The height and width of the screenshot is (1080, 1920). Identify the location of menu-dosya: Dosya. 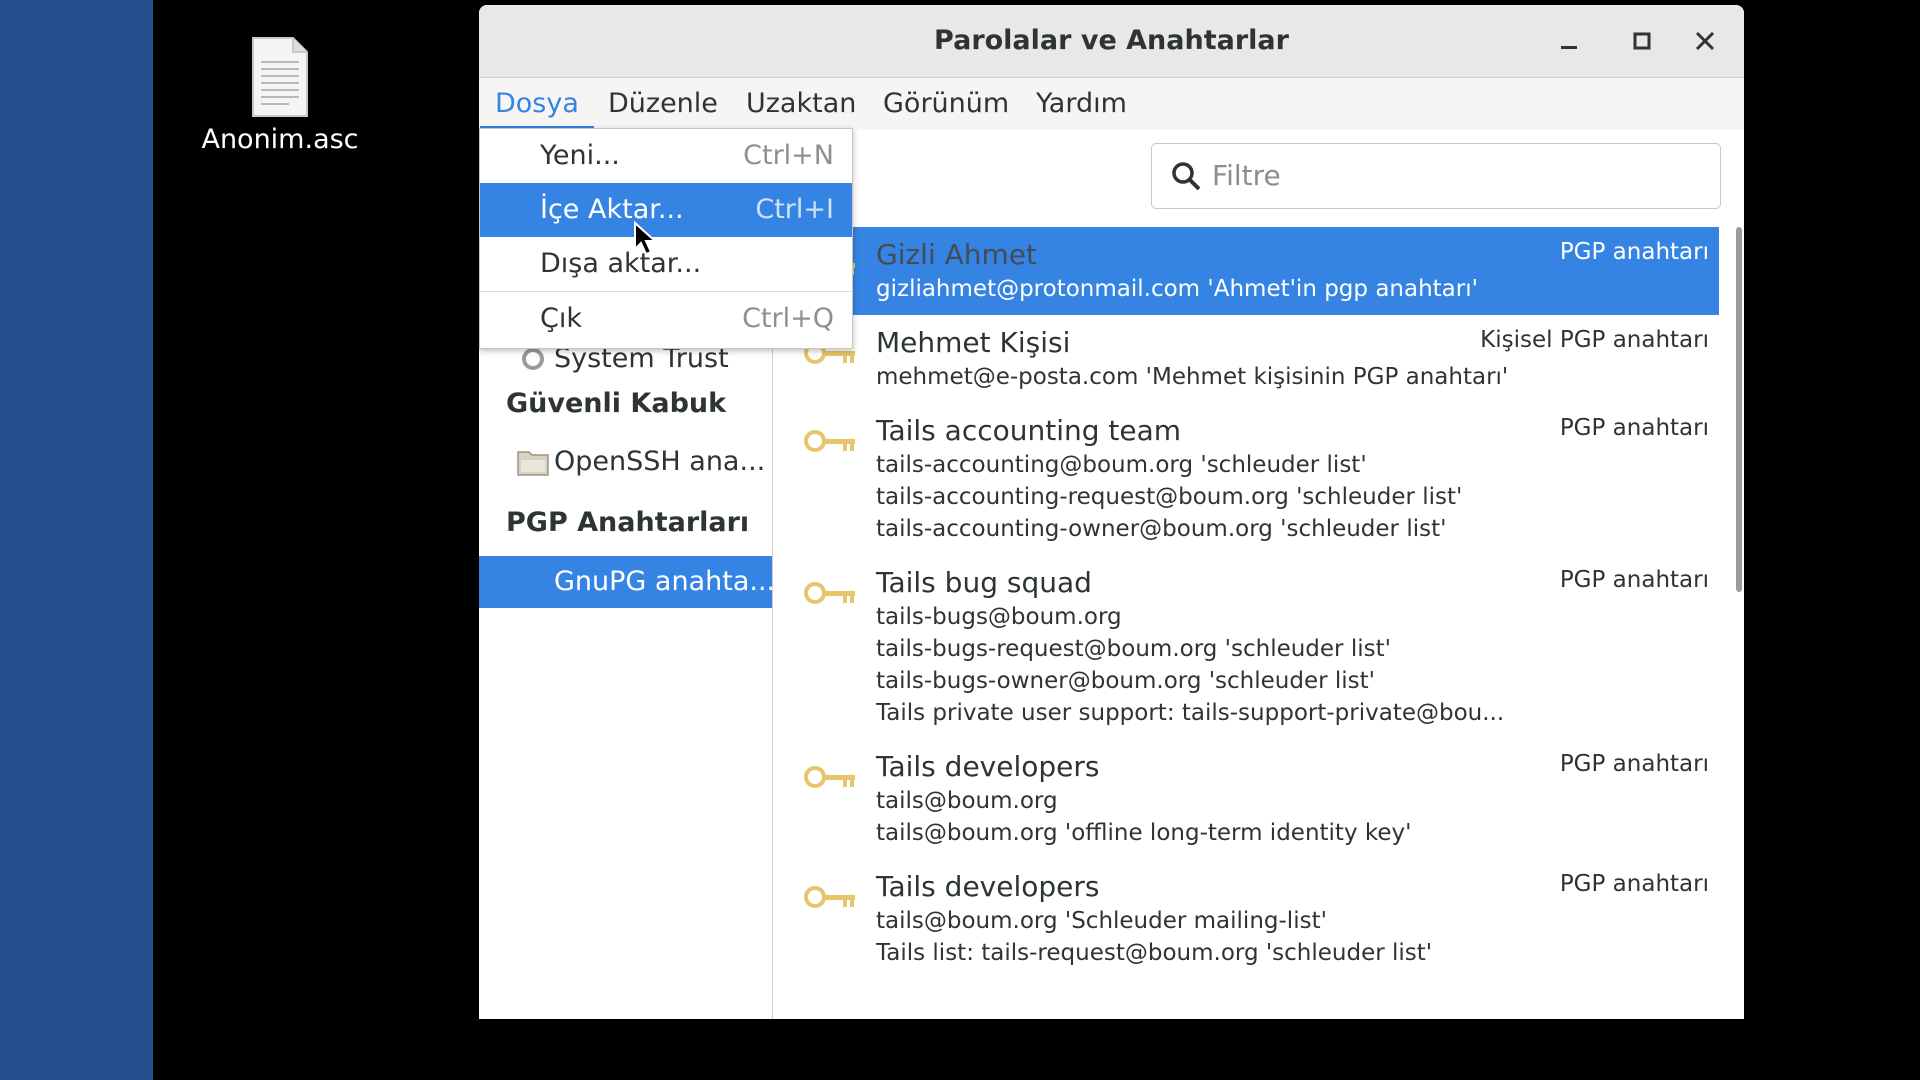
(537, 104).